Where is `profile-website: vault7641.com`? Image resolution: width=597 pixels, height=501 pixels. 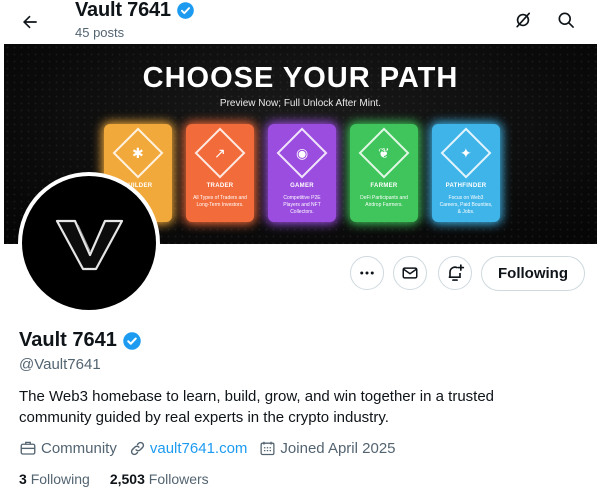
profile-website: vault7641.com is located at coordinates (188, 448).